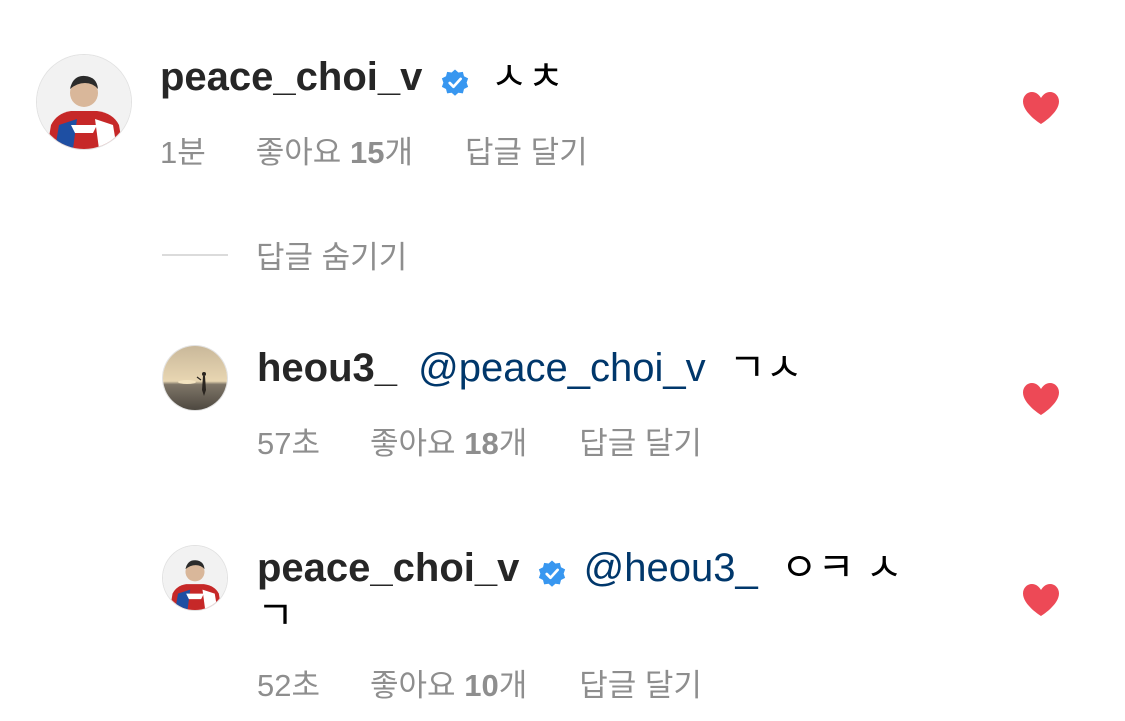 This screenshot has height=721, width=1125. Describe the element at coordinates (327, 368) in the screenshot. I see `comment-2-username: heou3_` at that location.